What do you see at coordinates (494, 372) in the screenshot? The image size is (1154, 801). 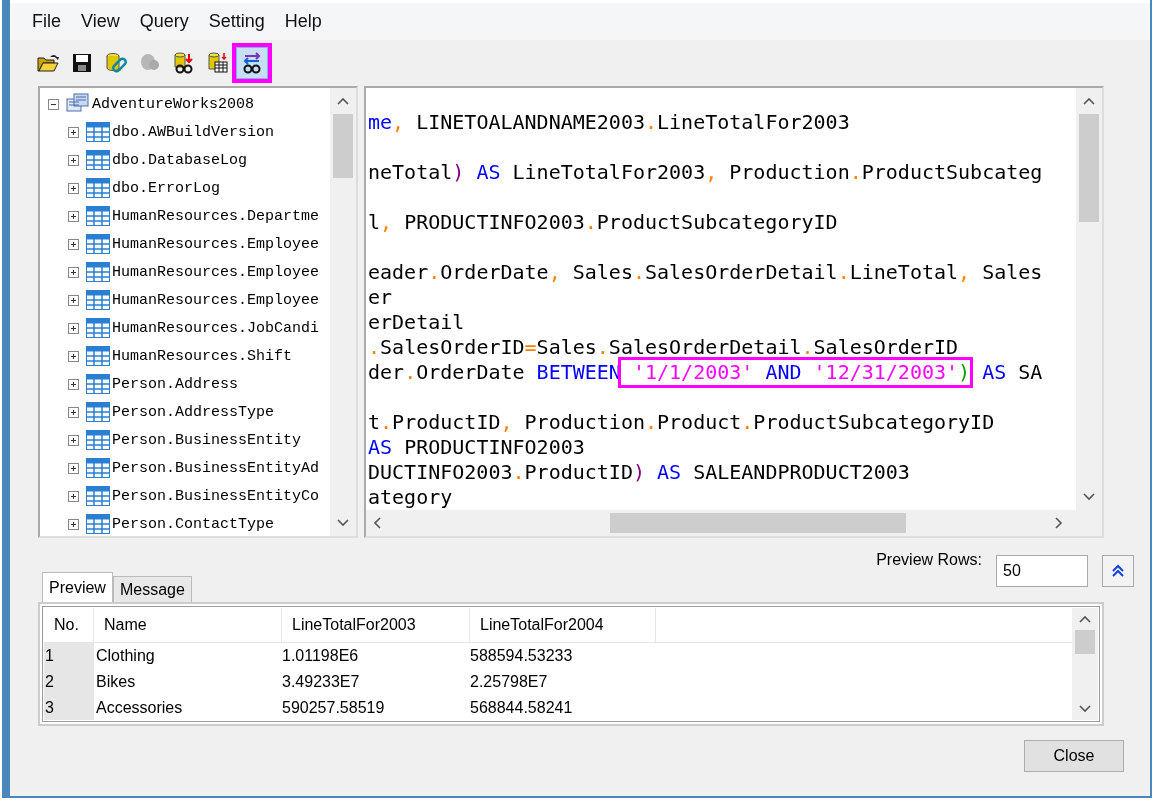 I see `code-line: der.OrderDate BETWEEN` at bounding box center [494, 372].